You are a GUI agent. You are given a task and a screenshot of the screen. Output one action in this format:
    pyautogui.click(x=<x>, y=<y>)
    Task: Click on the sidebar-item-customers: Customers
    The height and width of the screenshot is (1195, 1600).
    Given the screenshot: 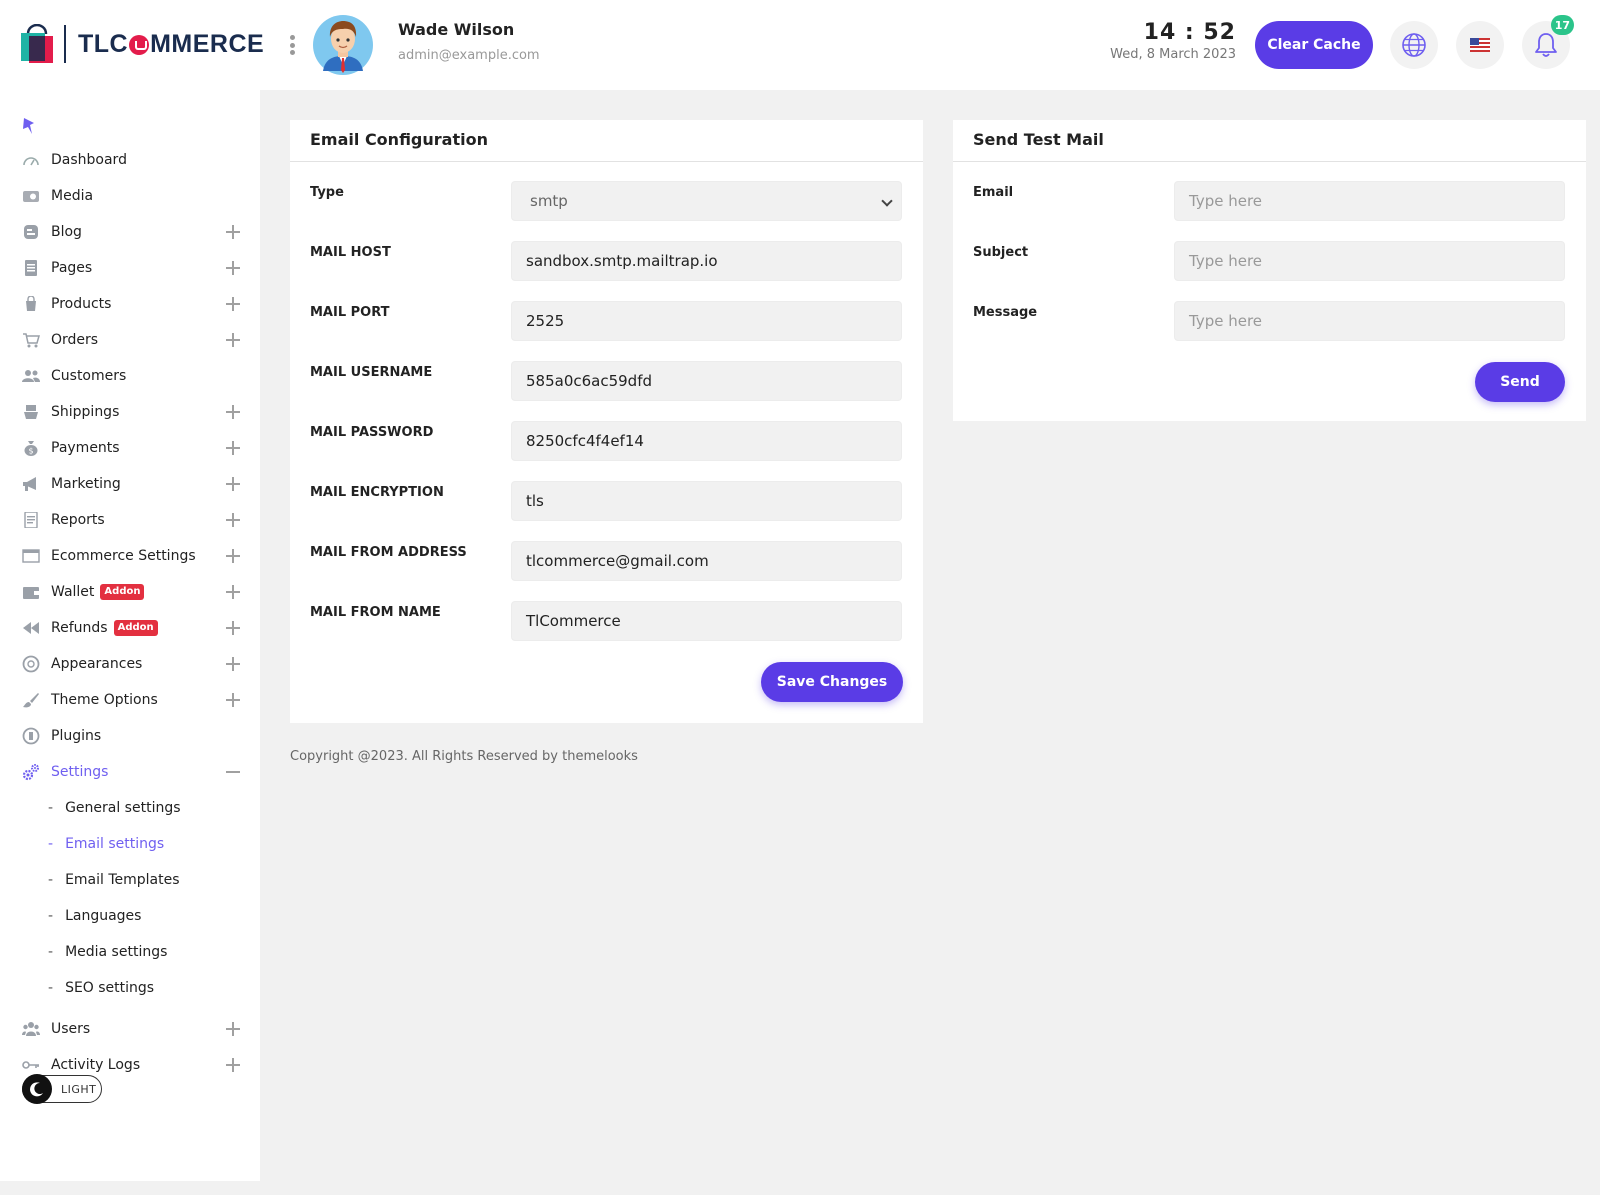 What is the action you would take?
    pyautogui.click(x=130, y=376)
    